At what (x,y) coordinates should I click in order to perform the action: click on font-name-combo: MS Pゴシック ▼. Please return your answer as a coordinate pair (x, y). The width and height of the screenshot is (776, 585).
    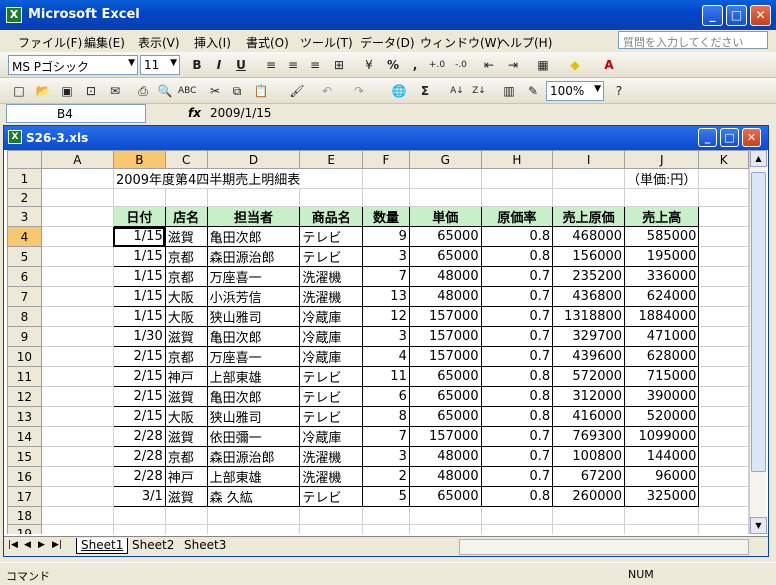
    Looking at the image, I should click on (73, 65).